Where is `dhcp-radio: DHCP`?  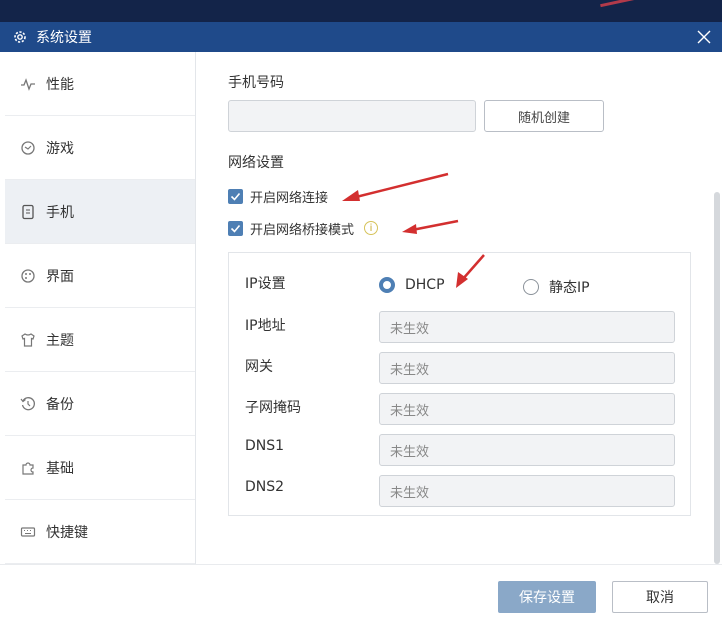
dhcp-radio: DHCP is located at coordinates (412, 285).